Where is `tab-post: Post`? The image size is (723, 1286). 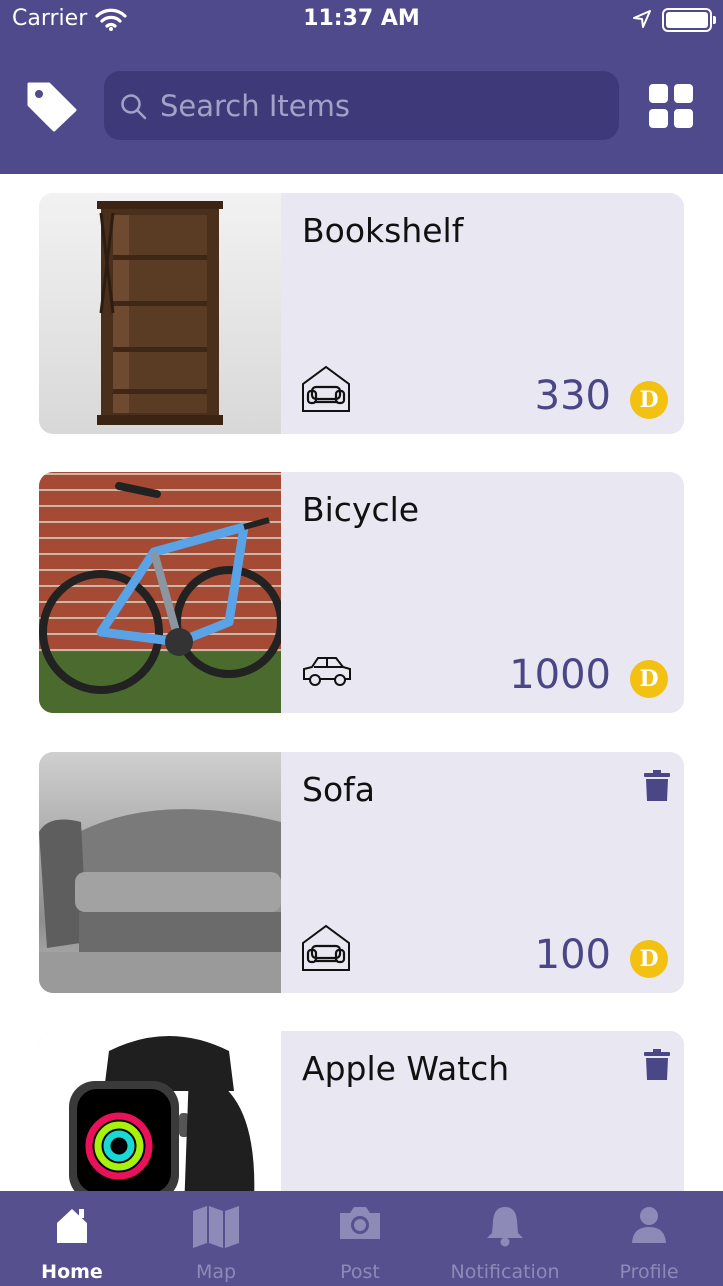
tab-post: Post is located at coordinates (360, 1238).